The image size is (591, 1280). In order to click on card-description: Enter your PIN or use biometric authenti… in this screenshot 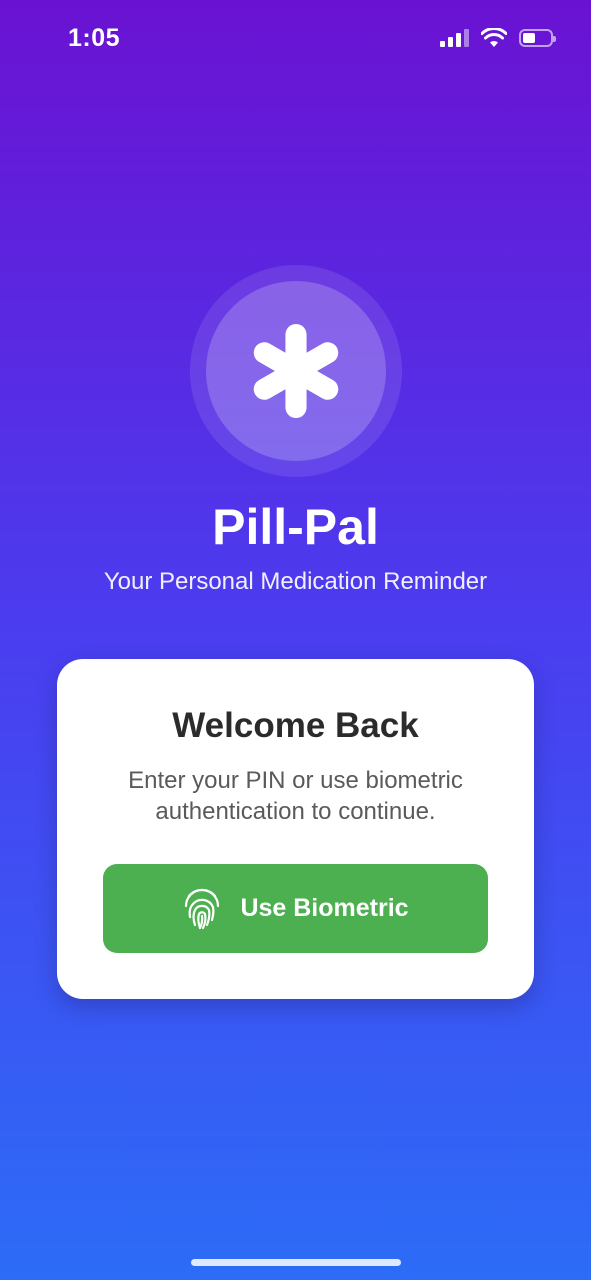, I will do `click(295, 796)`.